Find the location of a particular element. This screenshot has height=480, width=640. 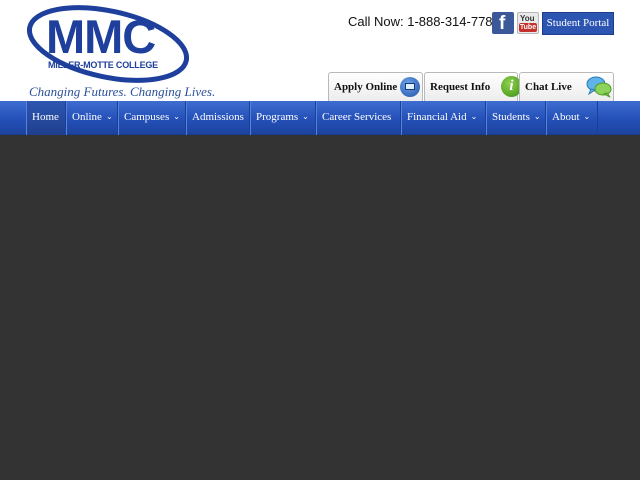

nav-label: Admissions is located at coordinates (218, 117).